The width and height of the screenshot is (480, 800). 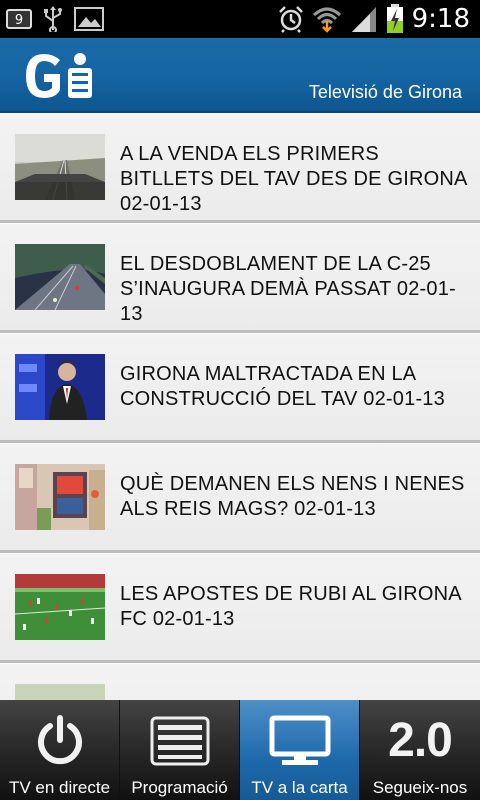 I want to click on app-header: Televisió de Girona, so click(x=240, y=75).